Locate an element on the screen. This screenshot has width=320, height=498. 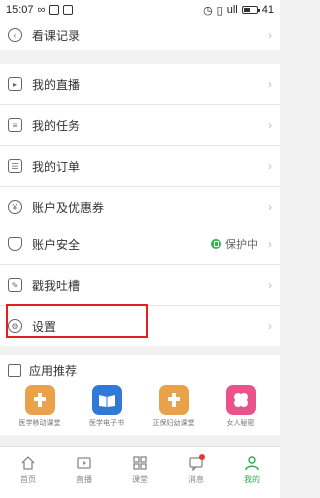
back-circle-icon: ‹ is located at coordinates (15, 35).